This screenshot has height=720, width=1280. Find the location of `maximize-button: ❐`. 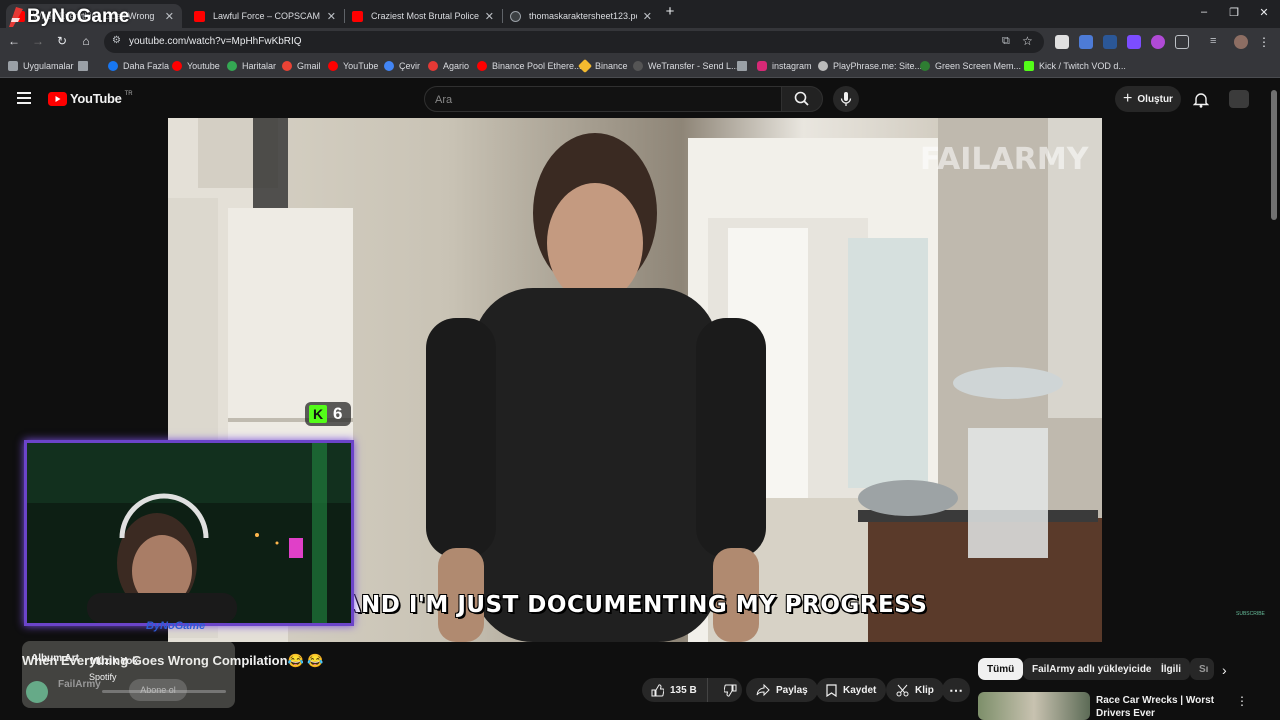

maximize-button: ❐ is located at coordinates (1234, 12).